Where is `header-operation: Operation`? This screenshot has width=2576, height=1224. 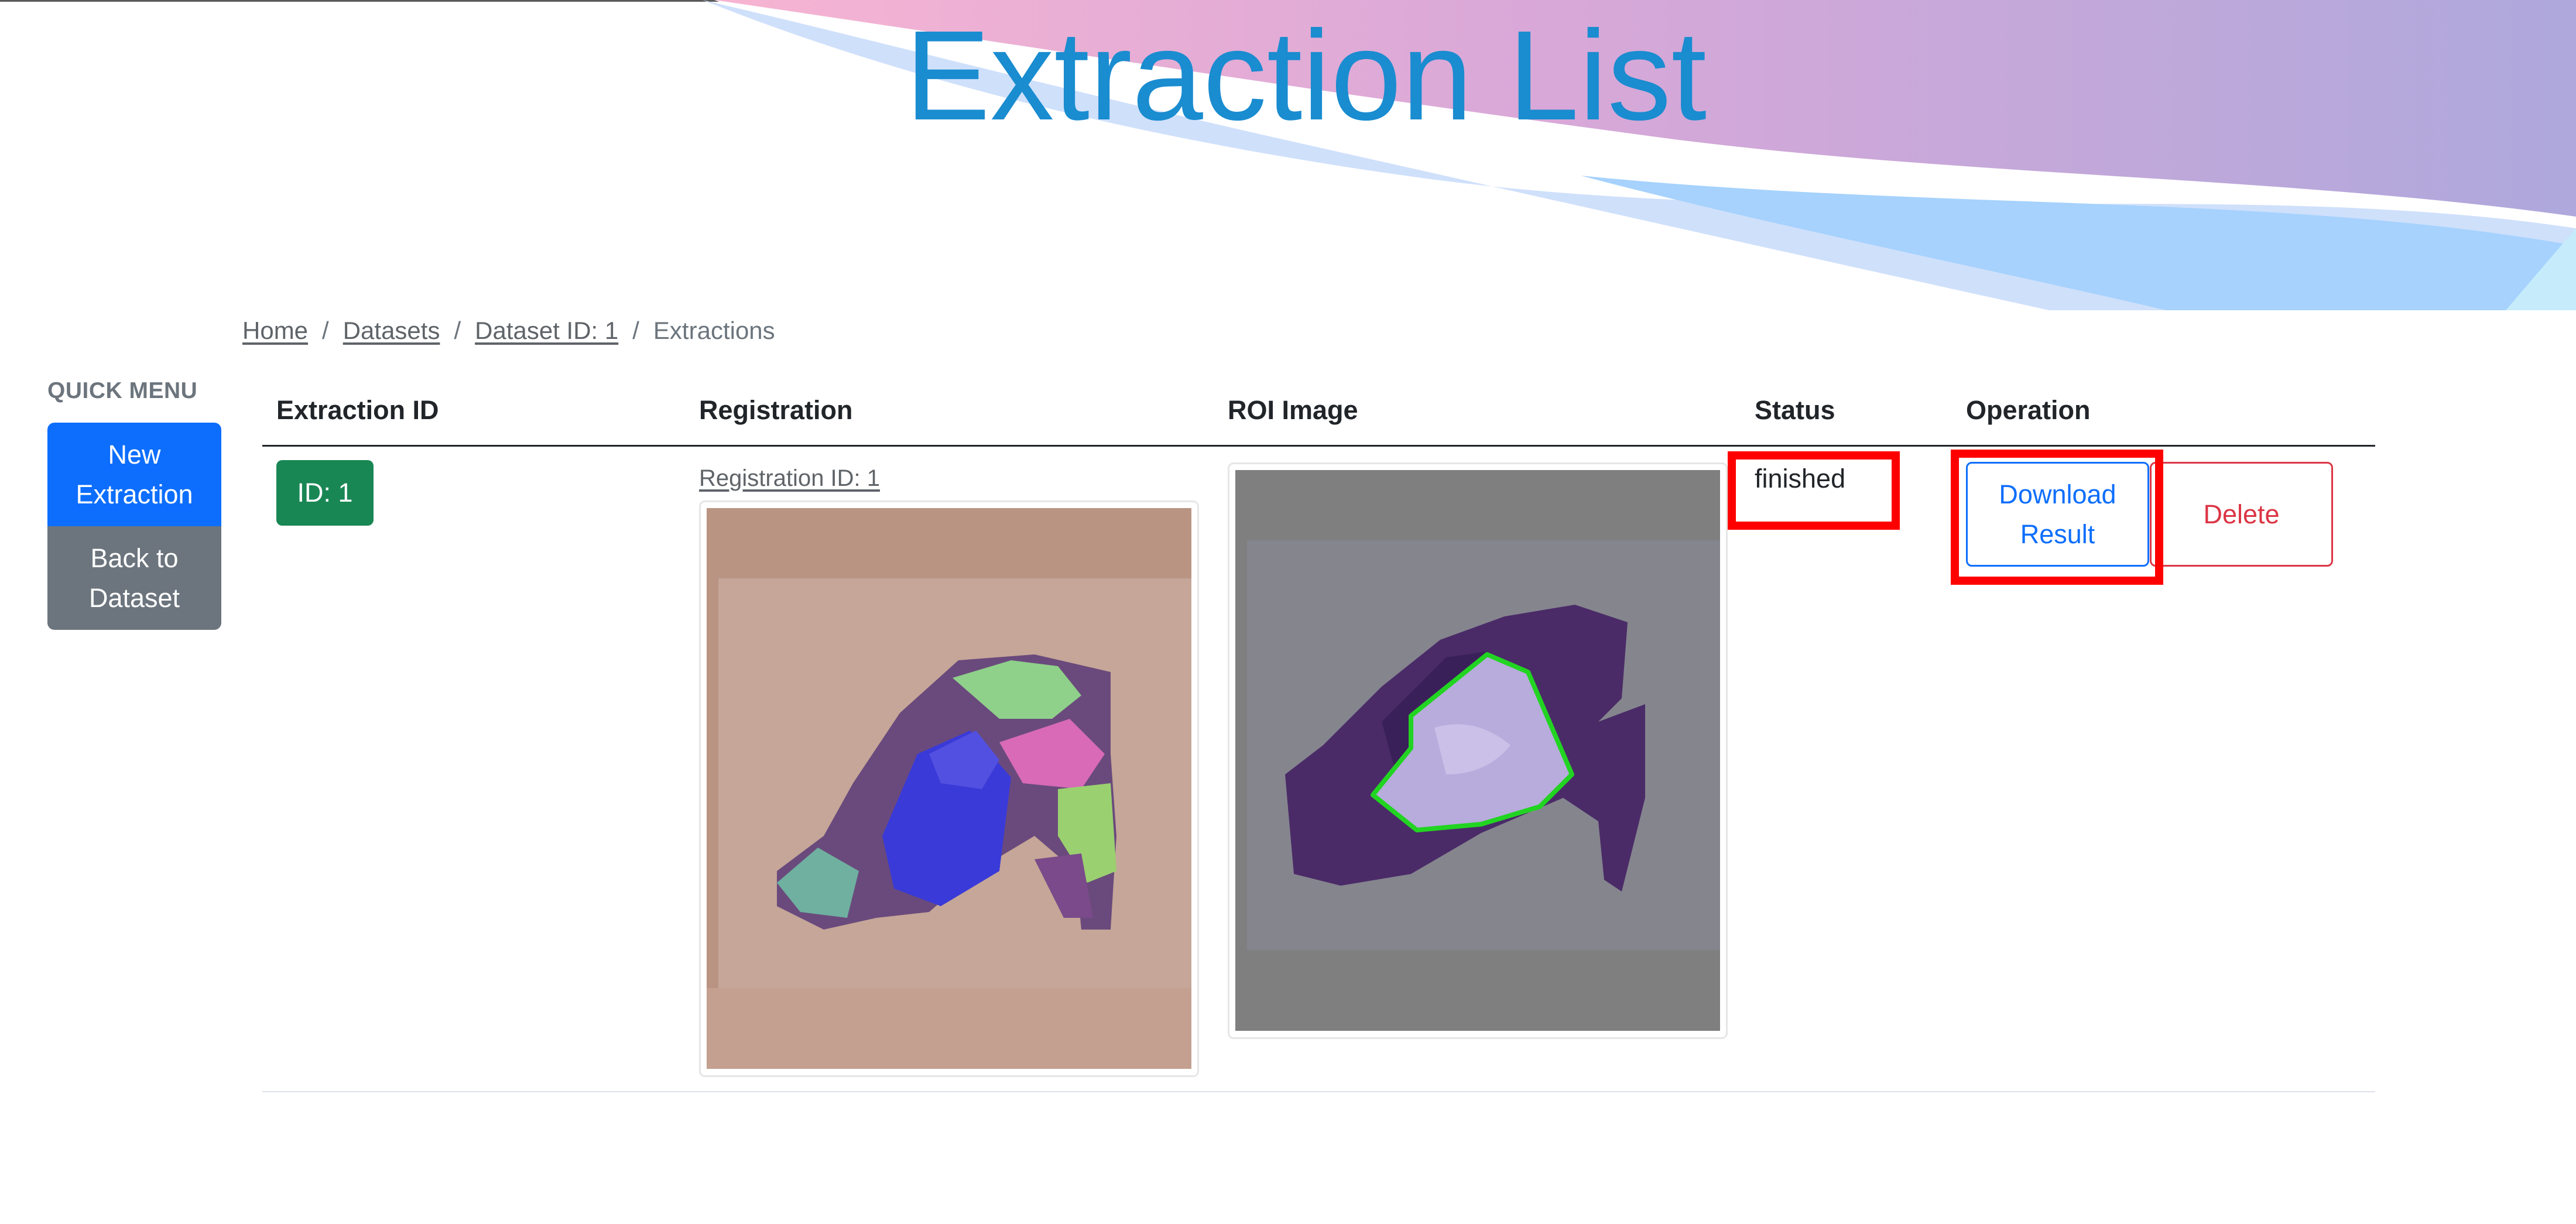
header-operation: Operation is located at coordinates (2028, 410).